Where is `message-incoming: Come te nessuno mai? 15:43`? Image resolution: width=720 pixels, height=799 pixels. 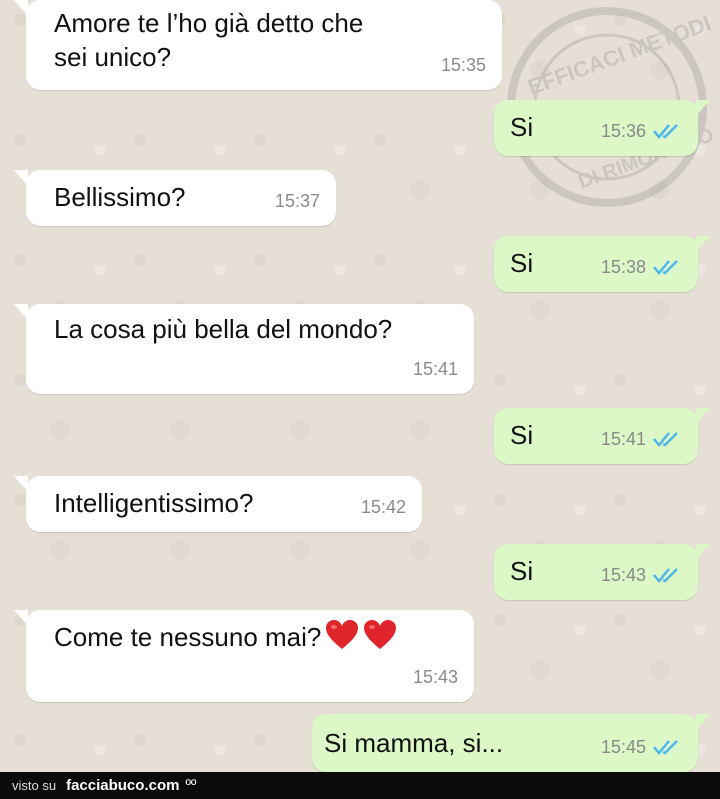
message-incoming: Come te nessuno mai? 15:43 is located at coordinates (244, 656).